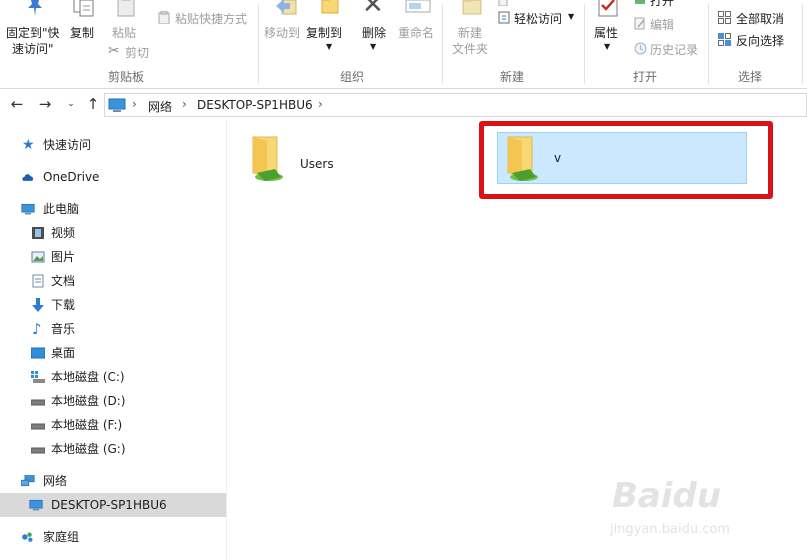  What do you see at coordinates (760, 19) in the screenshot?
I see `select-none-label: 全部取消` at bounding box center [760, 19].